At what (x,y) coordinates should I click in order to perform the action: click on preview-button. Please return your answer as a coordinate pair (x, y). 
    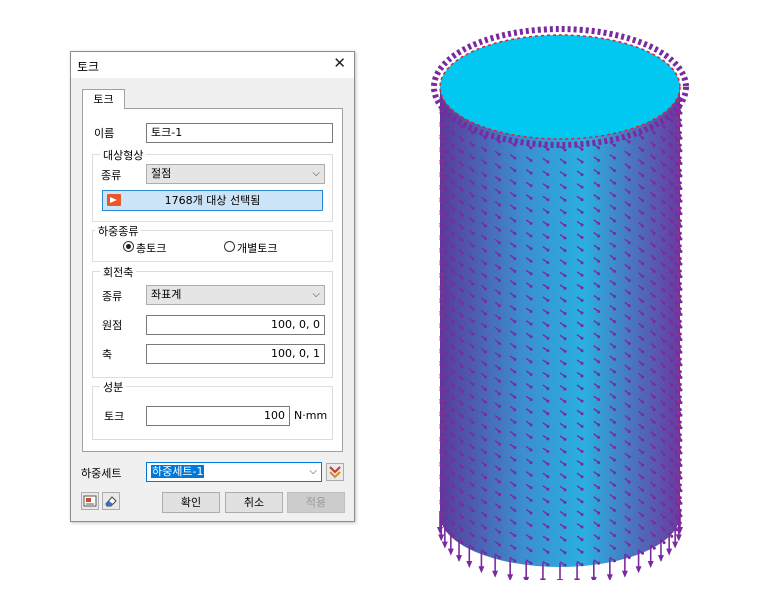
    Looking at the image, I should click on (90, 501).